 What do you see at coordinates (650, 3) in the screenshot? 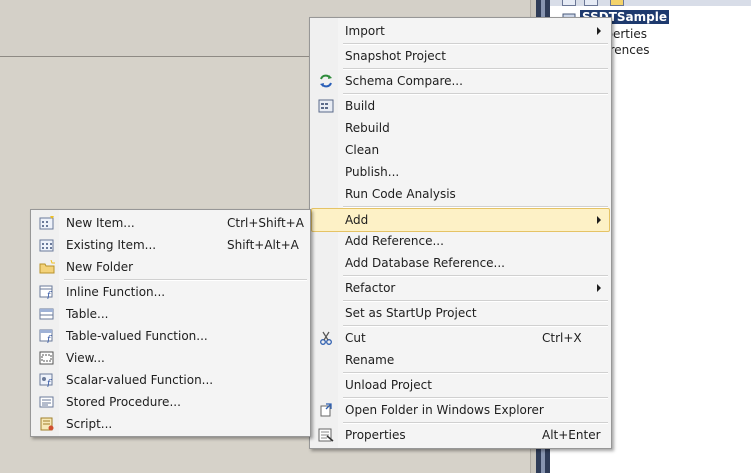
I see `solution-explorer-toolbar` at bounding box center [650, 3].